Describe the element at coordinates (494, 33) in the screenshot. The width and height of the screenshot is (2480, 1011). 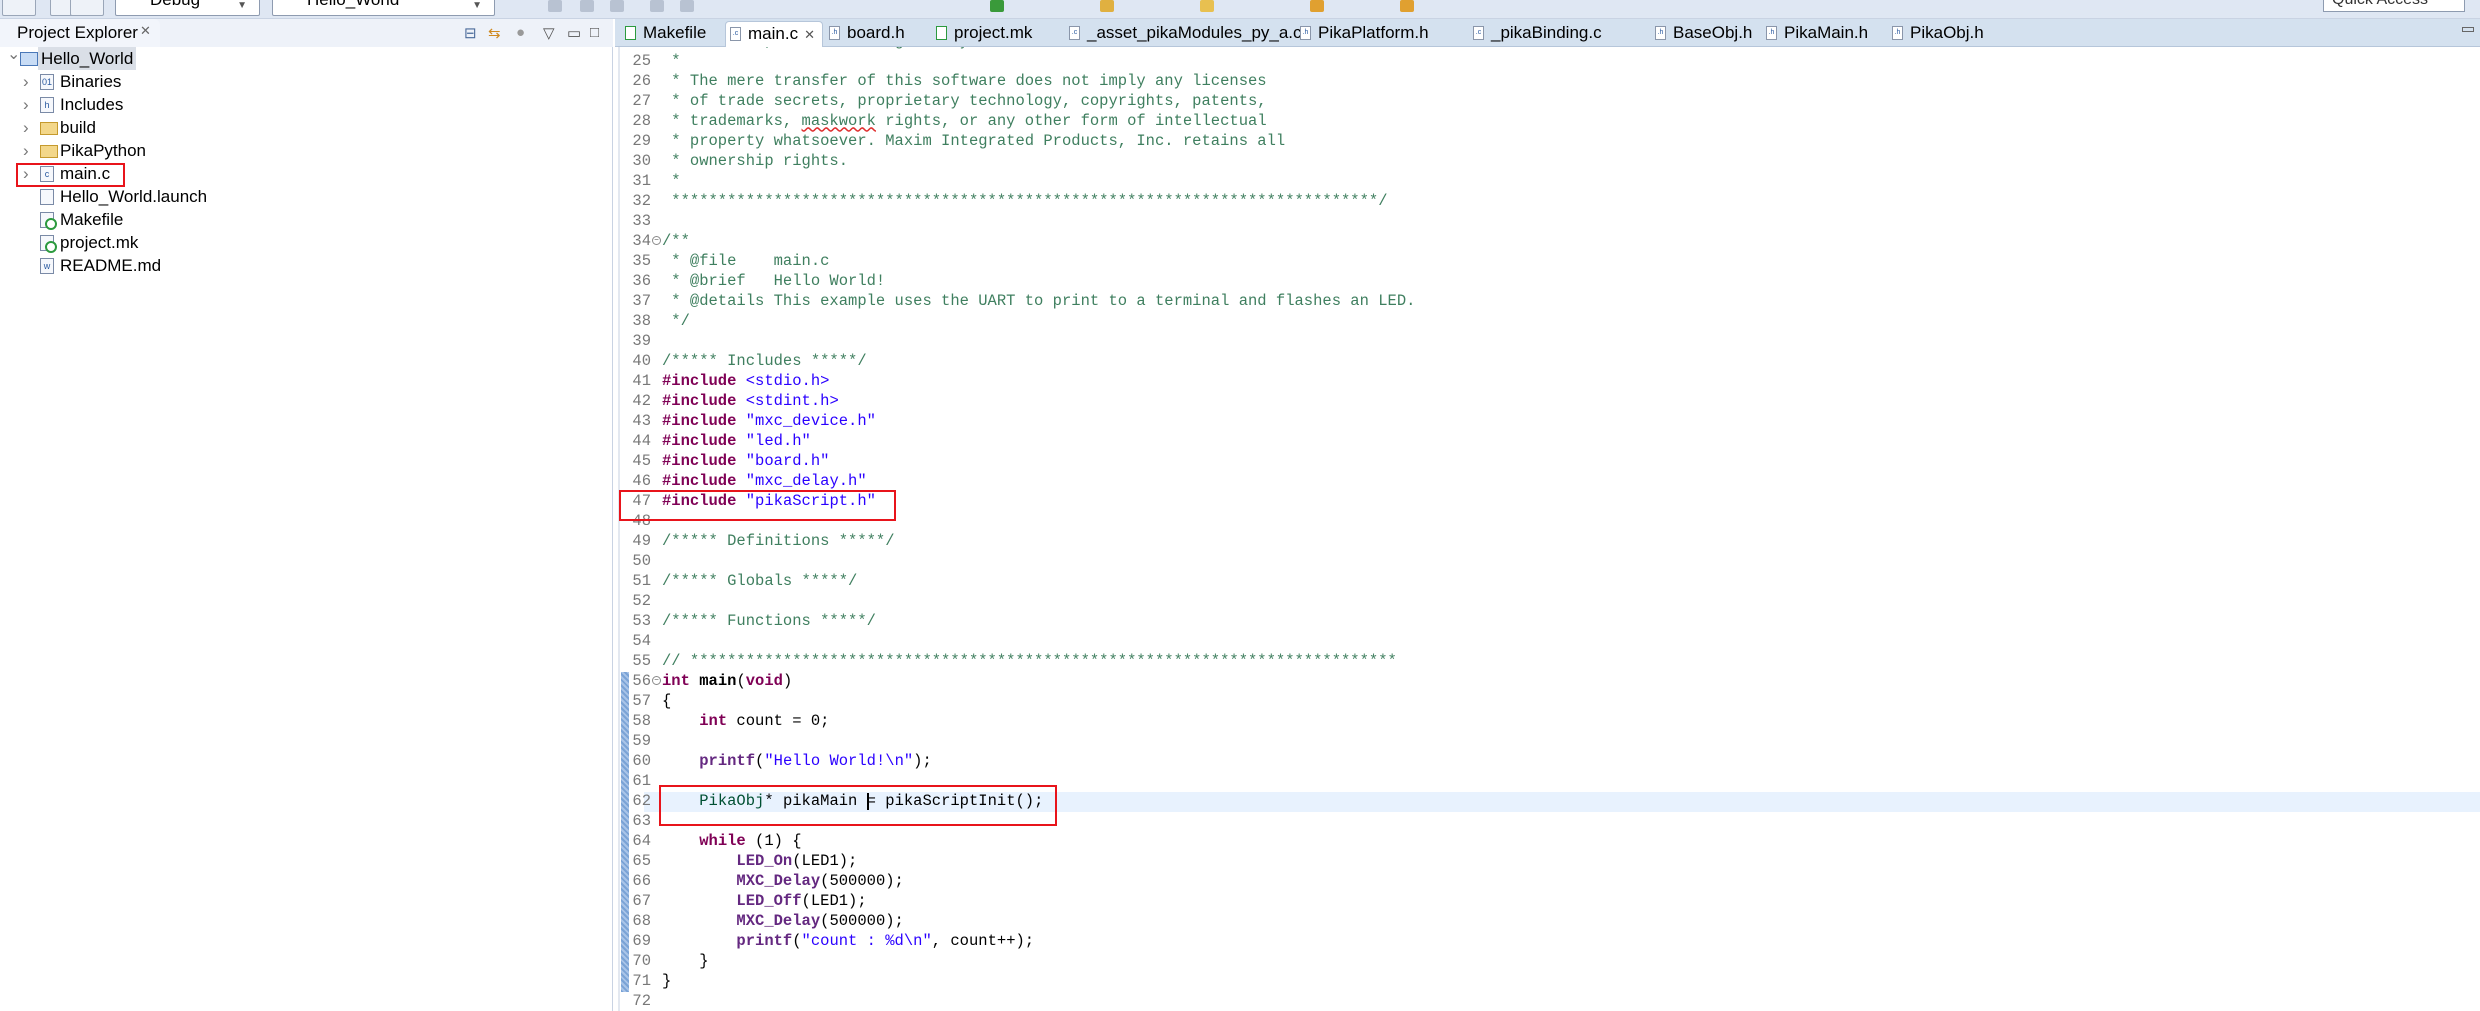
I see `link-with-editor-icon: ⇆` at that location.